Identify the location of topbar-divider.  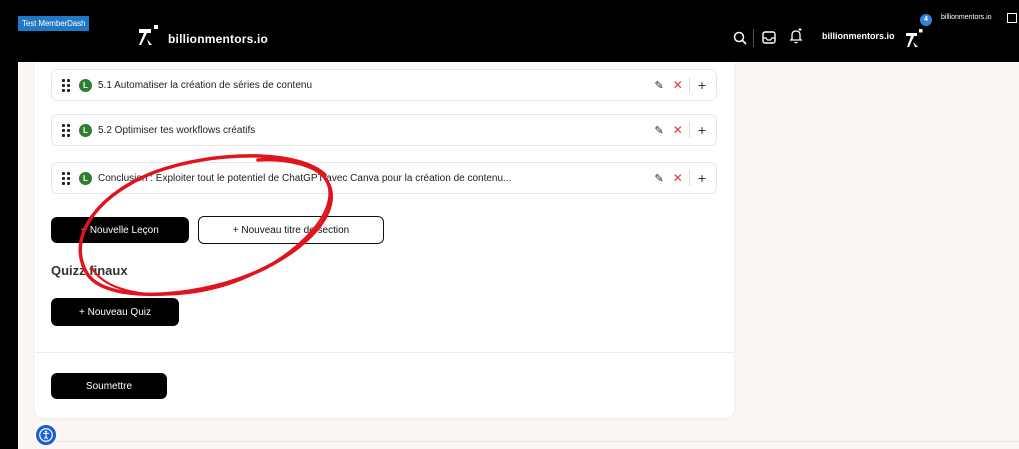
(753, 38).